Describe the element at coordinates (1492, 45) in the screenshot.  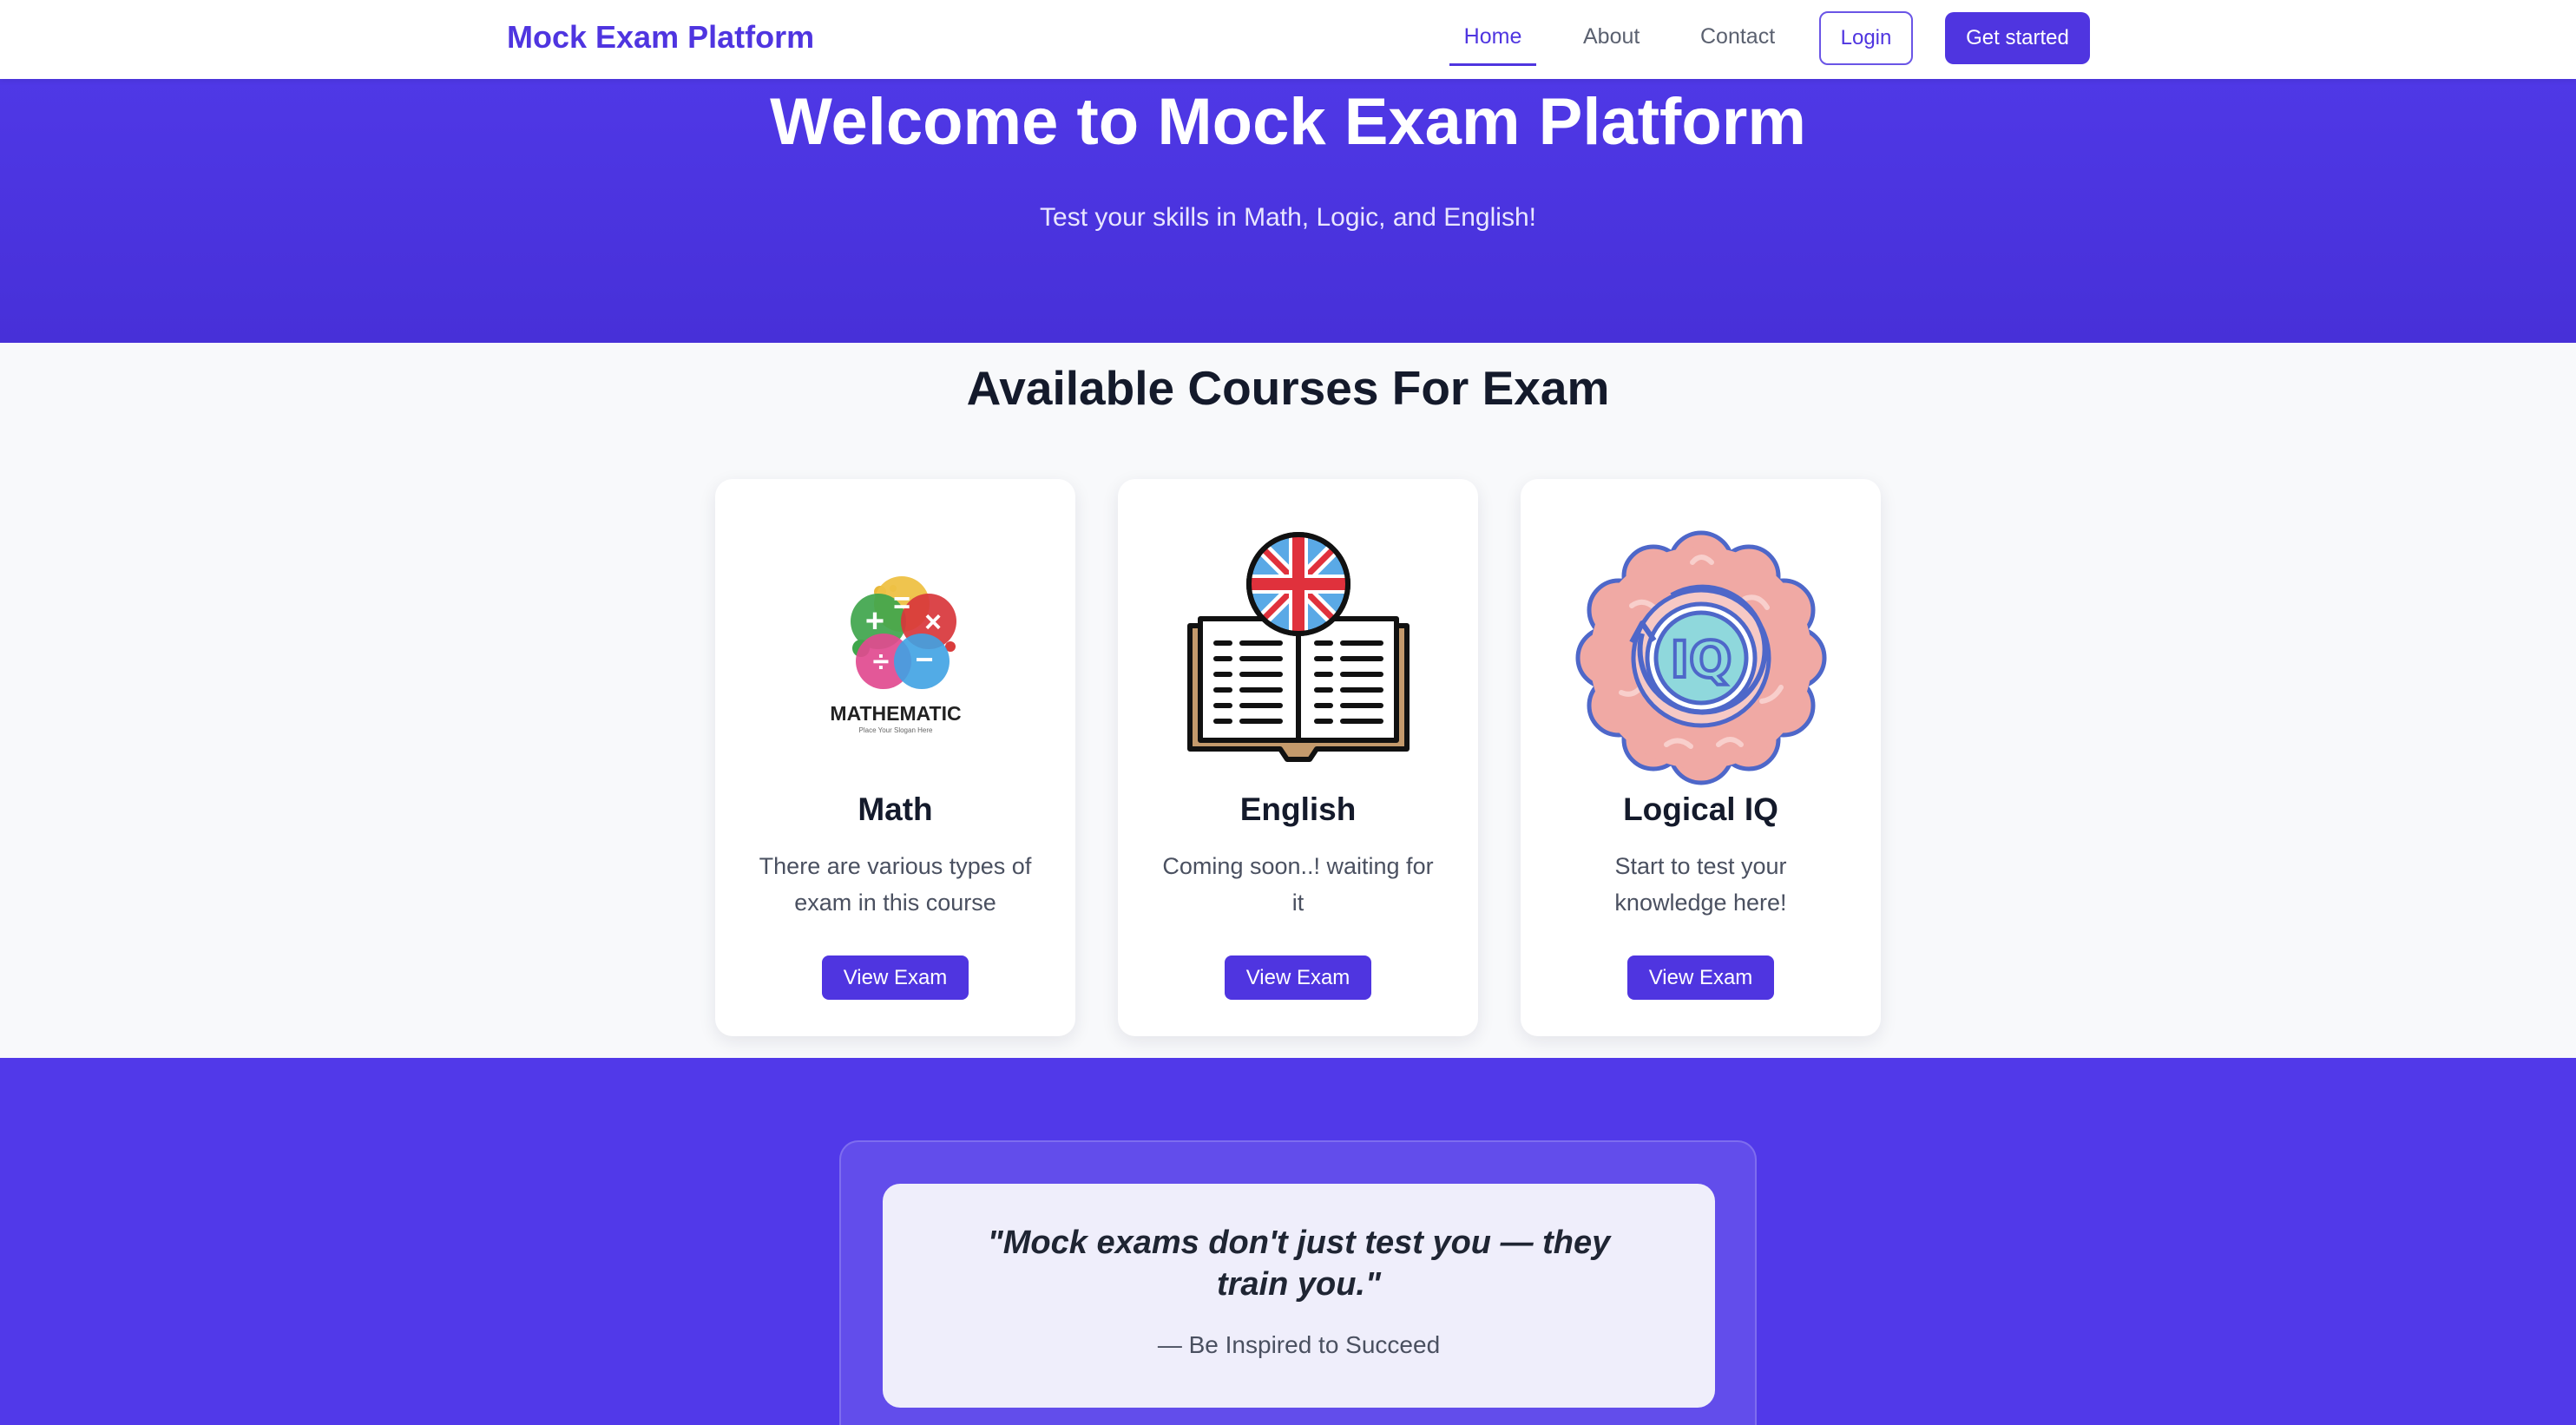
I see `nav-link-home: Home` at that location.